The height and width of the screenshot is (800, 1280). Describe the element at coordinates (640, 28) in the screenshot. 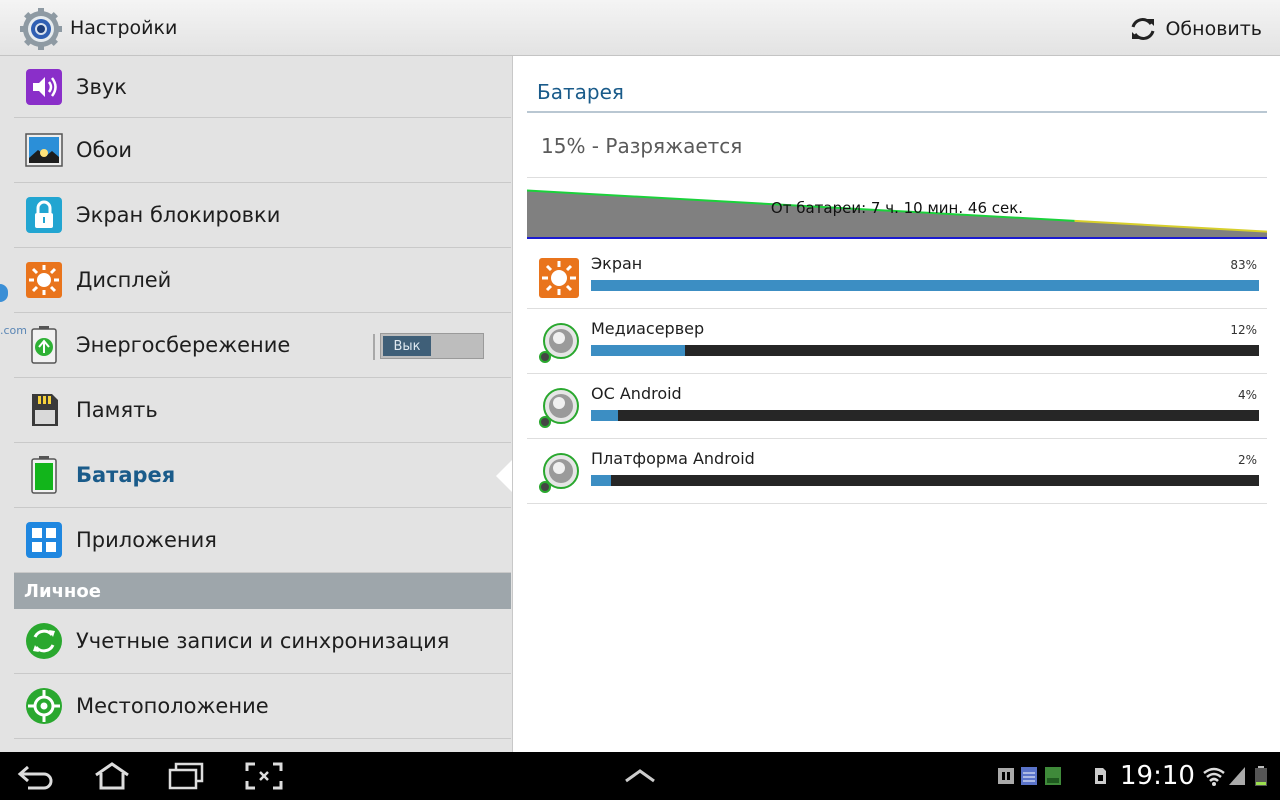

I see `action-bar: Настройки Обновить` at that location.